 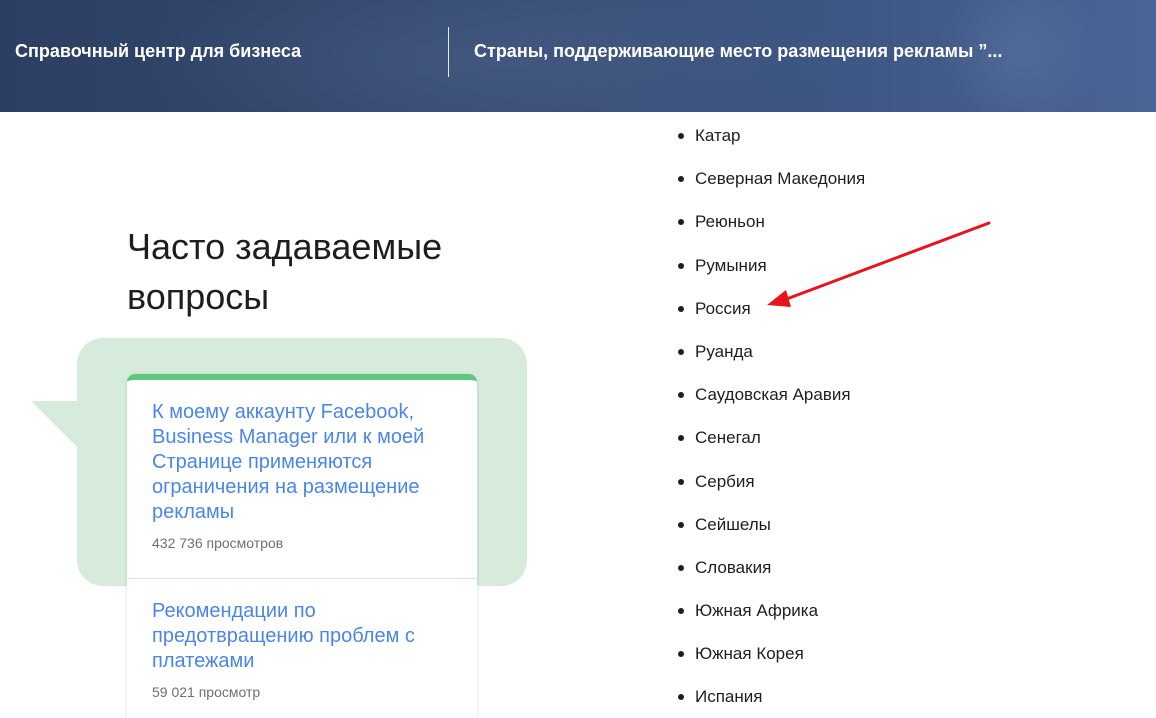 What do you see at coordinates (749, 654) in the screenshot?
I see `country-name: Южная Корея` at bounding box center [749, 654].